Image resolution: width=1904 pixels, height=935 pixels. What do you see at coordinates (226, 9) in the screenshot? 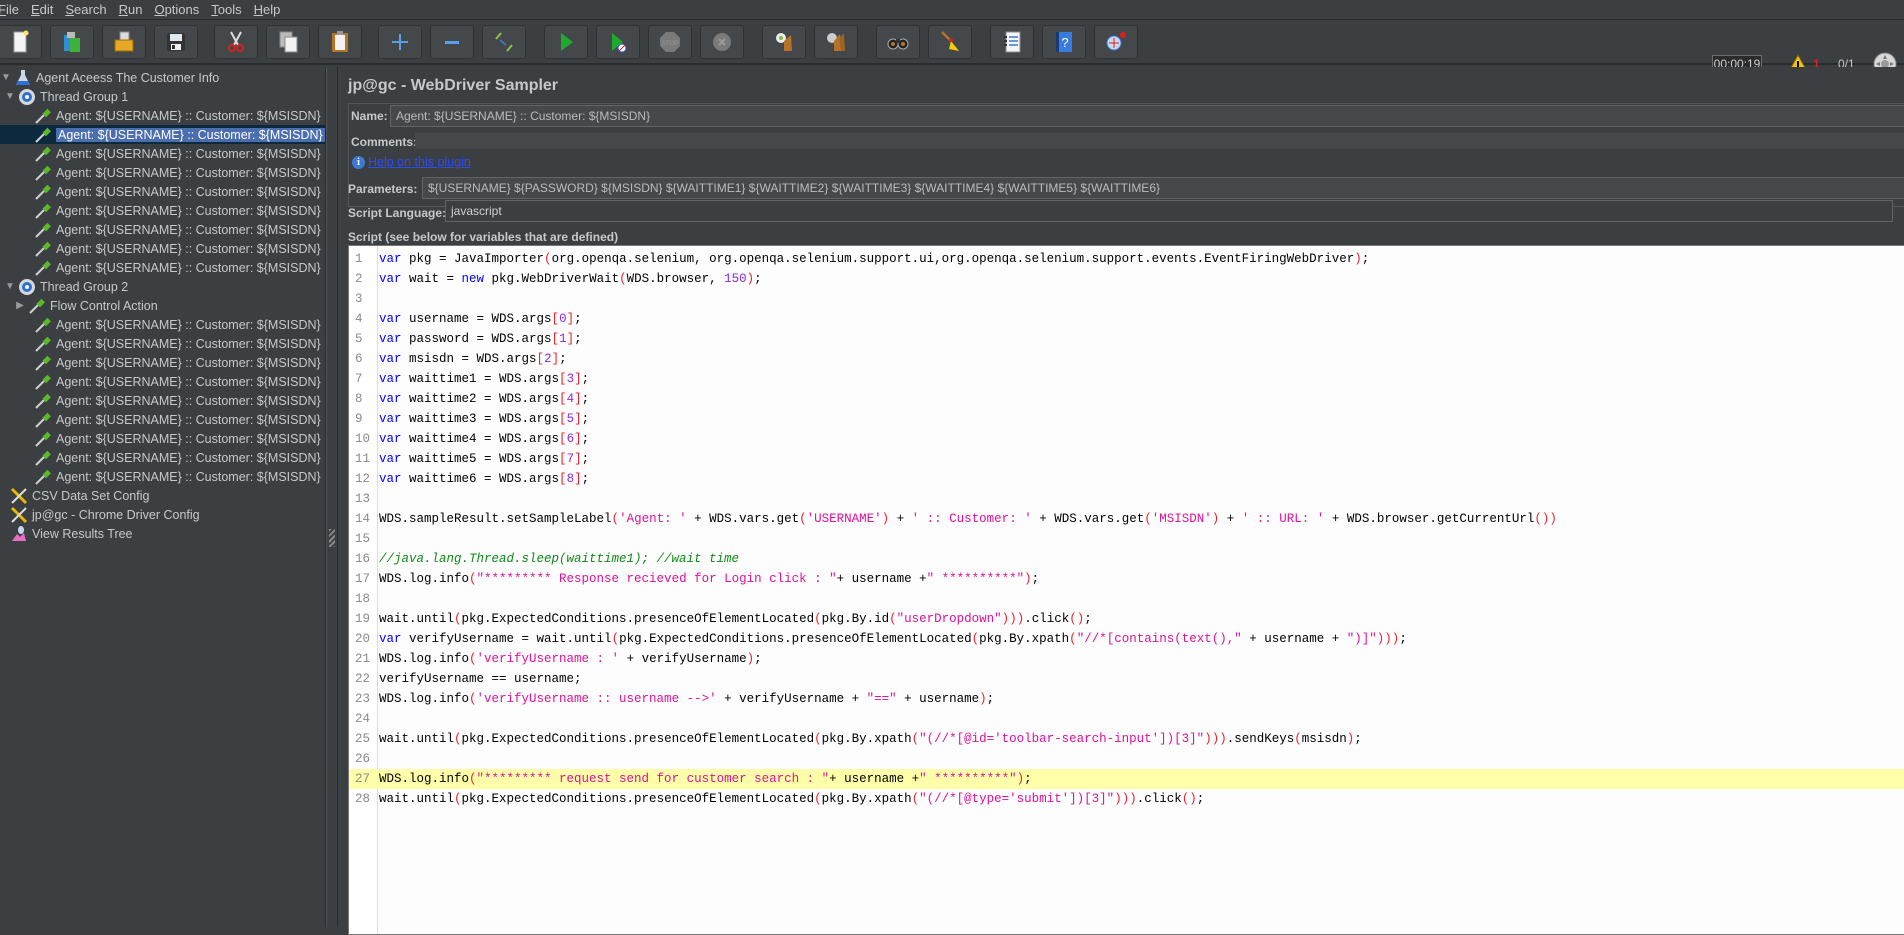
I see `menu-tools: Tools` at bounding box center [226, 9].